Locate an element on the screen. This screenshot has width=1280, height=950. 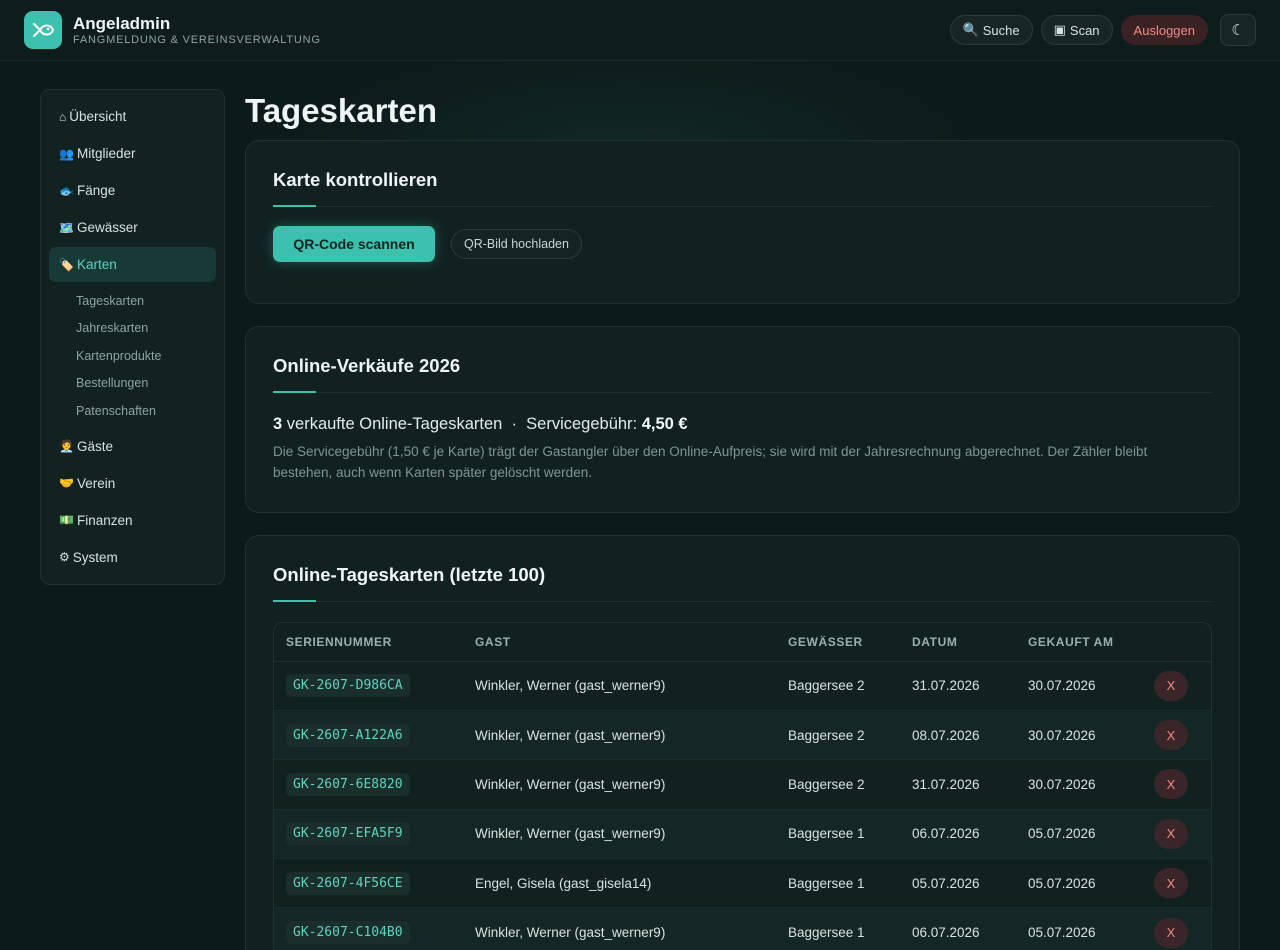
bought-cell: 05.07.2026 is located at coordinates (1079, 834).